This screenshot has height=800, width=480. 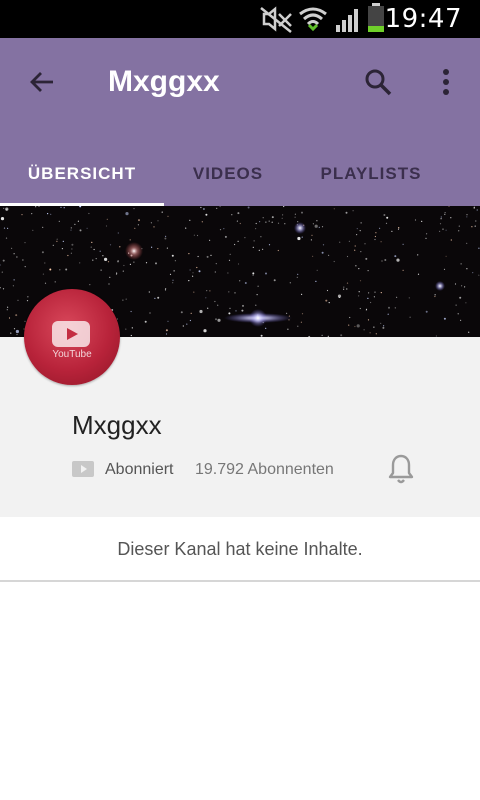 I want to click on channel-avatar: YouTube, so click(x=72, y=337).